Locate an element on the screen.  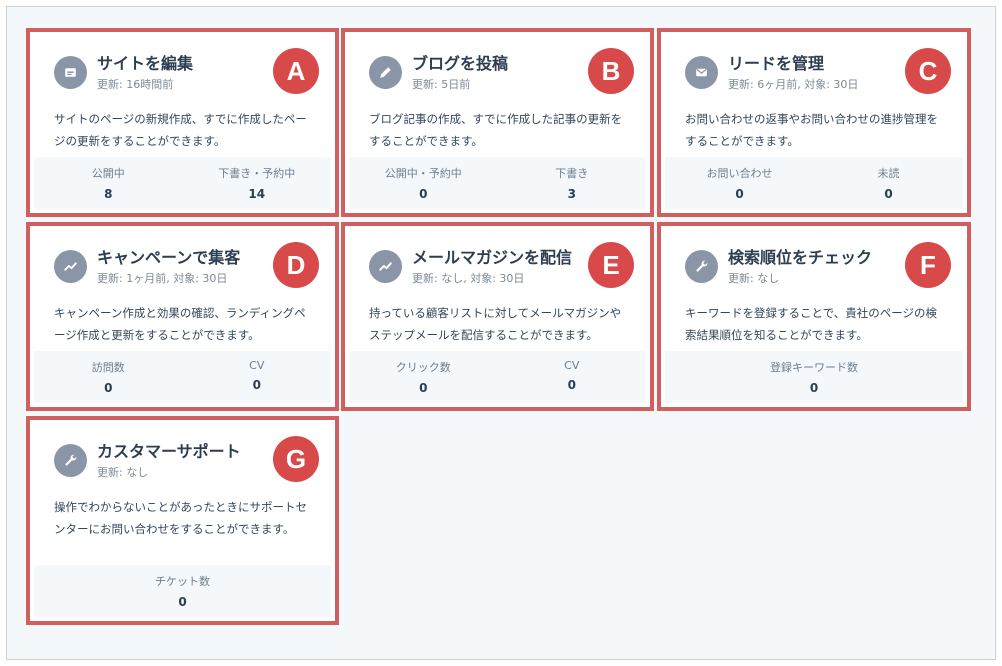
stat-item: 下書き 3 is located at coordinates (572, 183).